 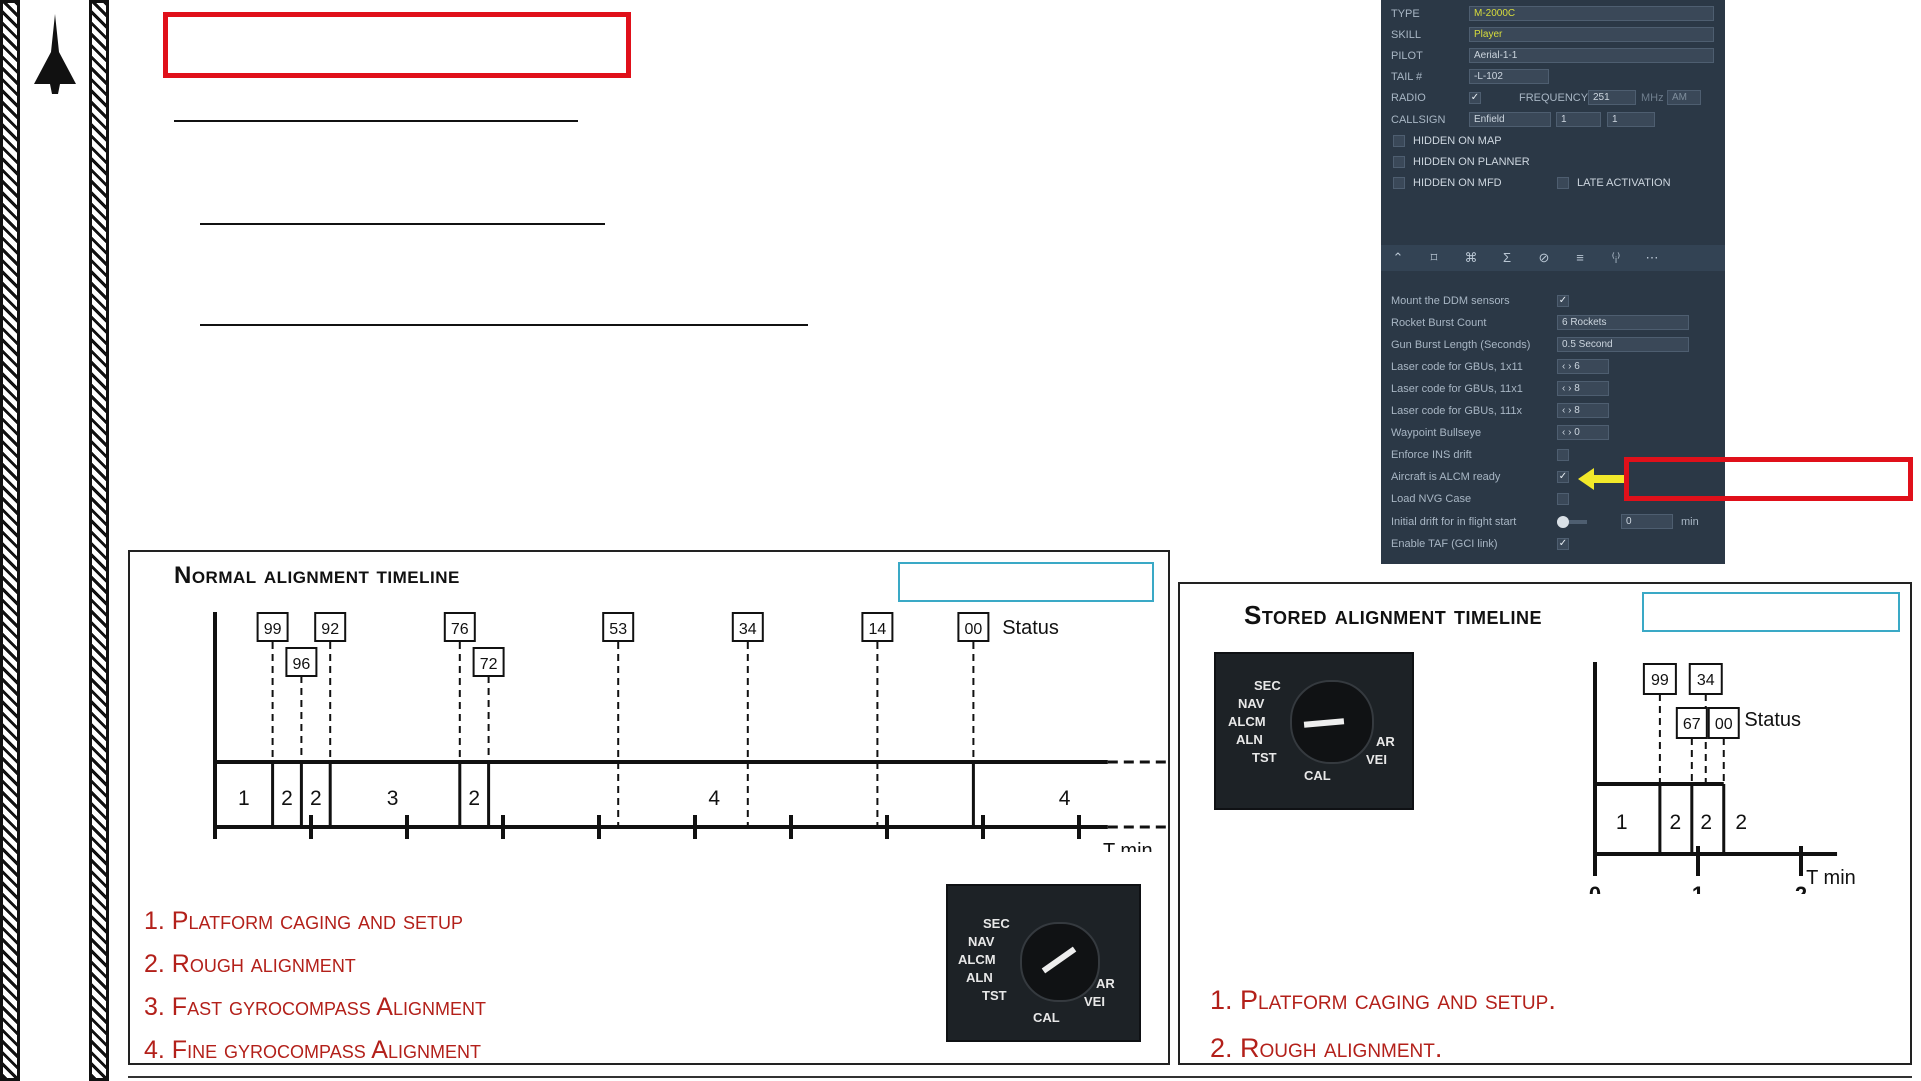 I want to click on opt-laser2-label: Laser code for GBUs, 11x1, so click(x=1457, y=389).